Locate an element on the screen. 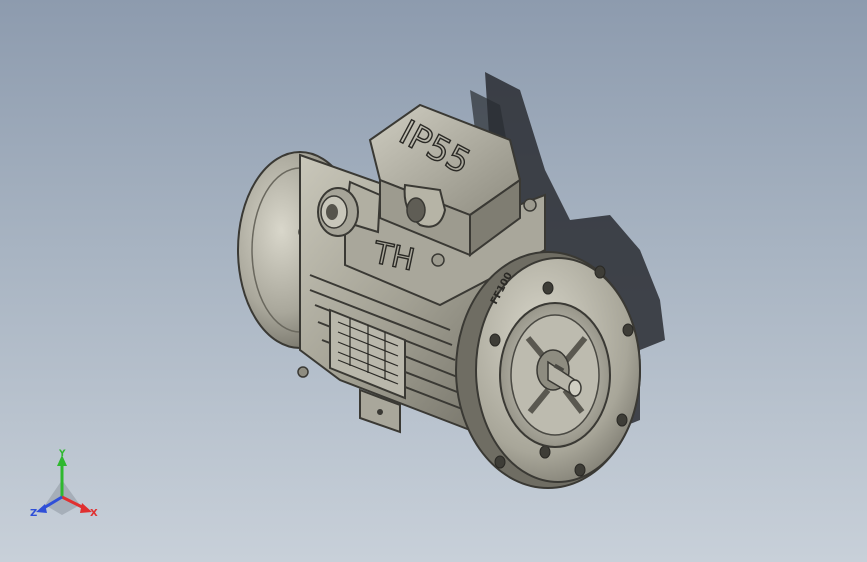 This screenshot has width=867, height=562. y-axis-label: Y is located at coordinates (62, 454).